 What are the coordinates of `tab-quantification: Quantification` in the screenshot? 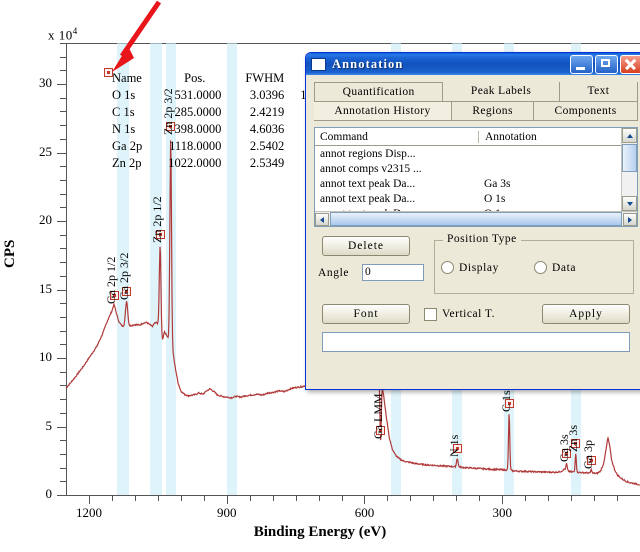 It's located at (379, 92).